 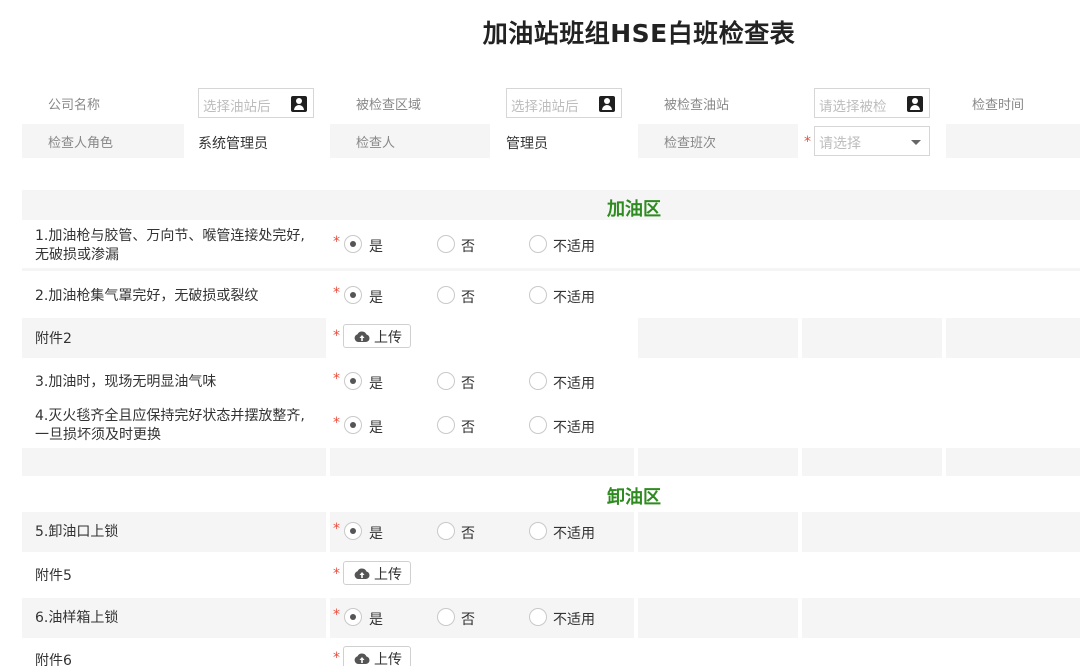 What do you see at coordinates (551, 205) in the screenshot?
I see `section-band` at bounding box center [551, 205].